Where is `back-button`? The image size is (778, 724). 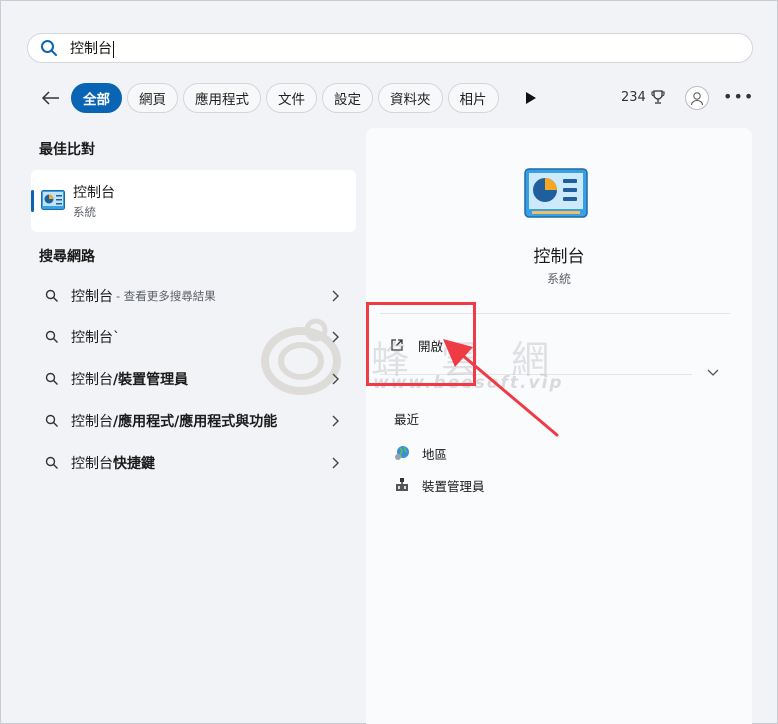
back-button is located at coordinates (51, 98).